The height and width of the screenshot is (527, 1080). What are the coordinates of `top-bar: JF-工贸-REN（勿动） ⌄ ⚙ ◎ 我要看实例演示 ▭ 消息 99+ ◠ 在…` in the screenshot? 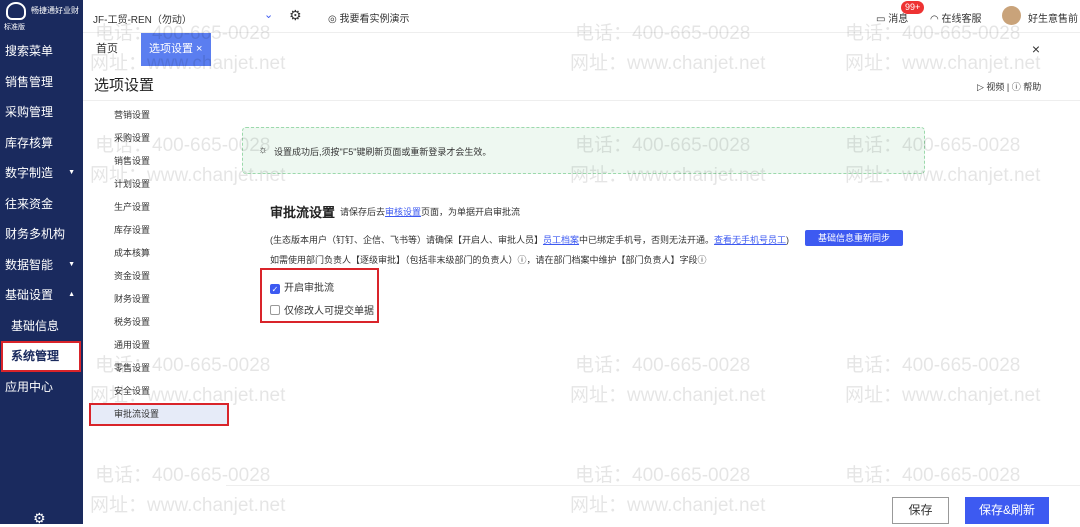 It's located at (581, 16).